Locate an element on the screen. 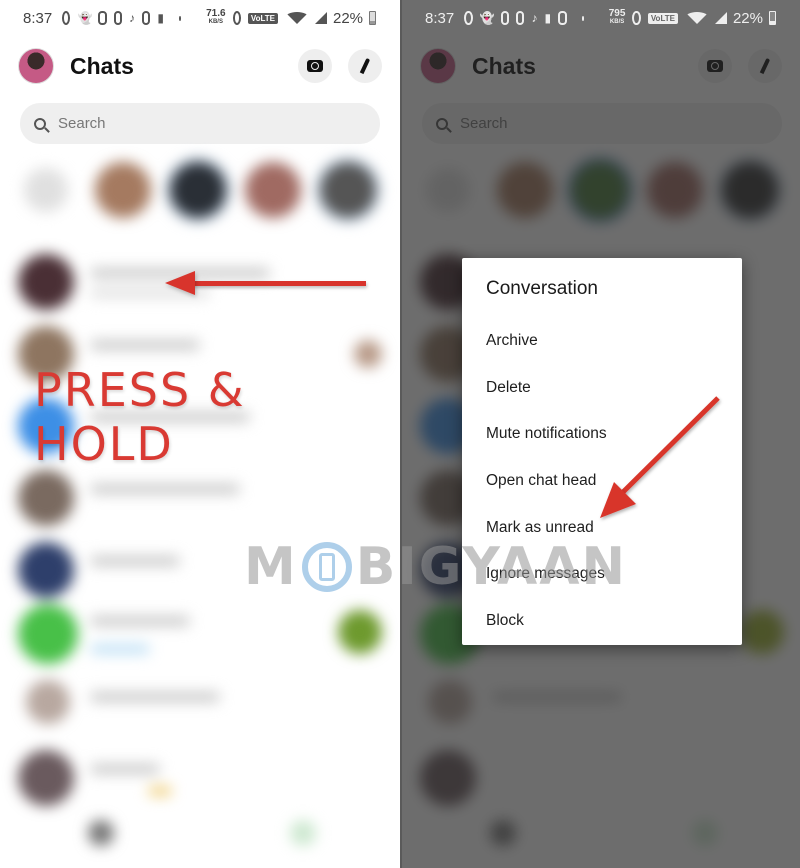  chats-header: Chats is located at coordinates (200, 66).